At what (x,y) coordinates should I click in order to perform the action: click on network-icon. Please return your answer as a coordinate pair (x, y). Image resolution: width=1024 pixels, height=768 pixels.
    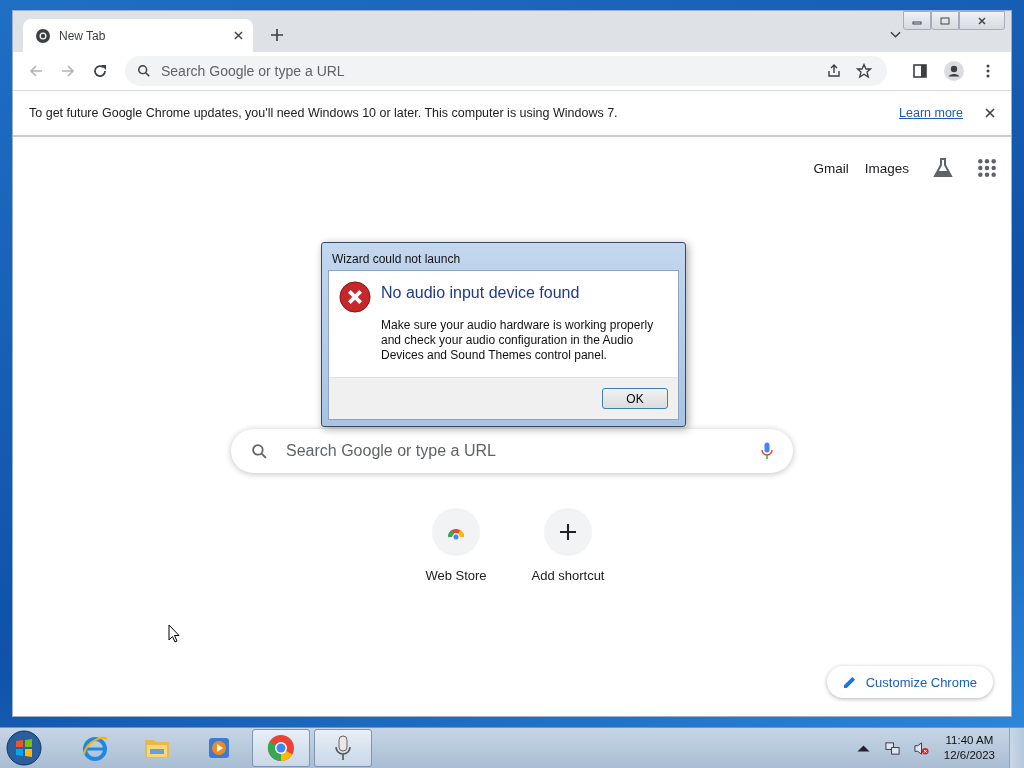
    Looking at the image, I should click on (892, 748).